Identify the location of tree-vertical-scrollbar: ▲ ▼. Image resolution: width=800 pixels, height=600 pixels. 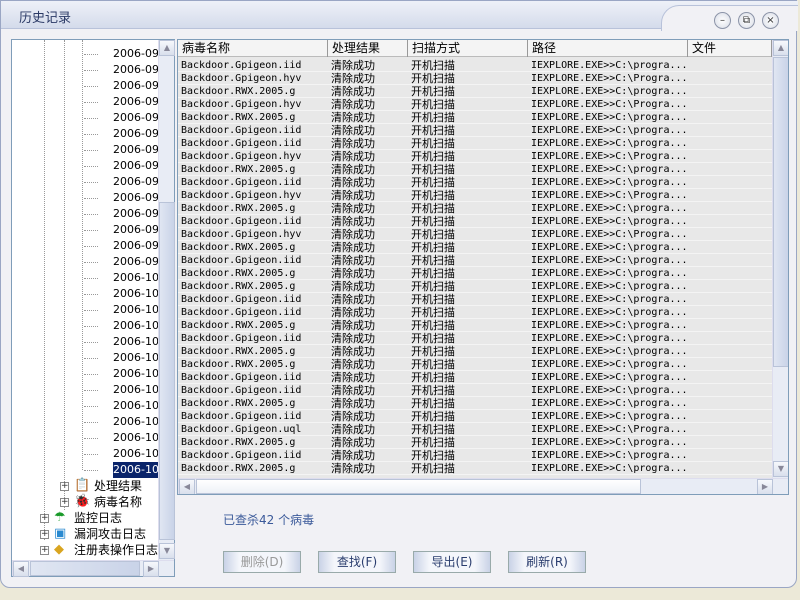
(166, 300).